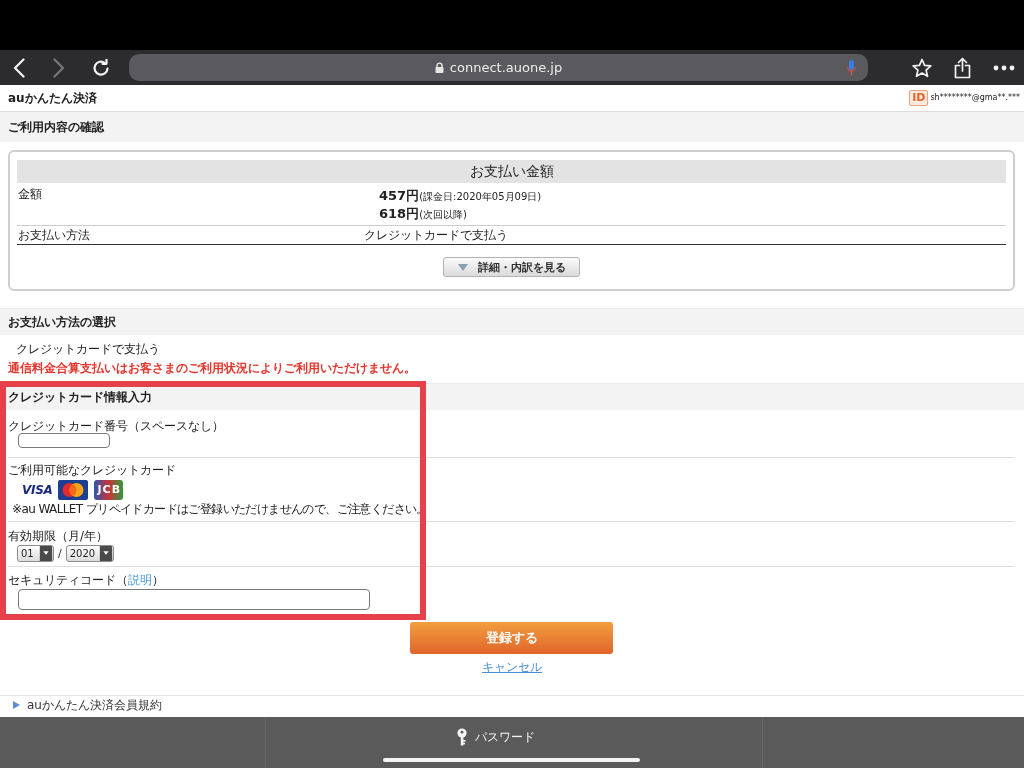 The width and height of the screenshot is (1024, 768). Describe the element at coordinates (512, 321) in the screenshot. I see `section-header: お支払い方法の選択` at that location.